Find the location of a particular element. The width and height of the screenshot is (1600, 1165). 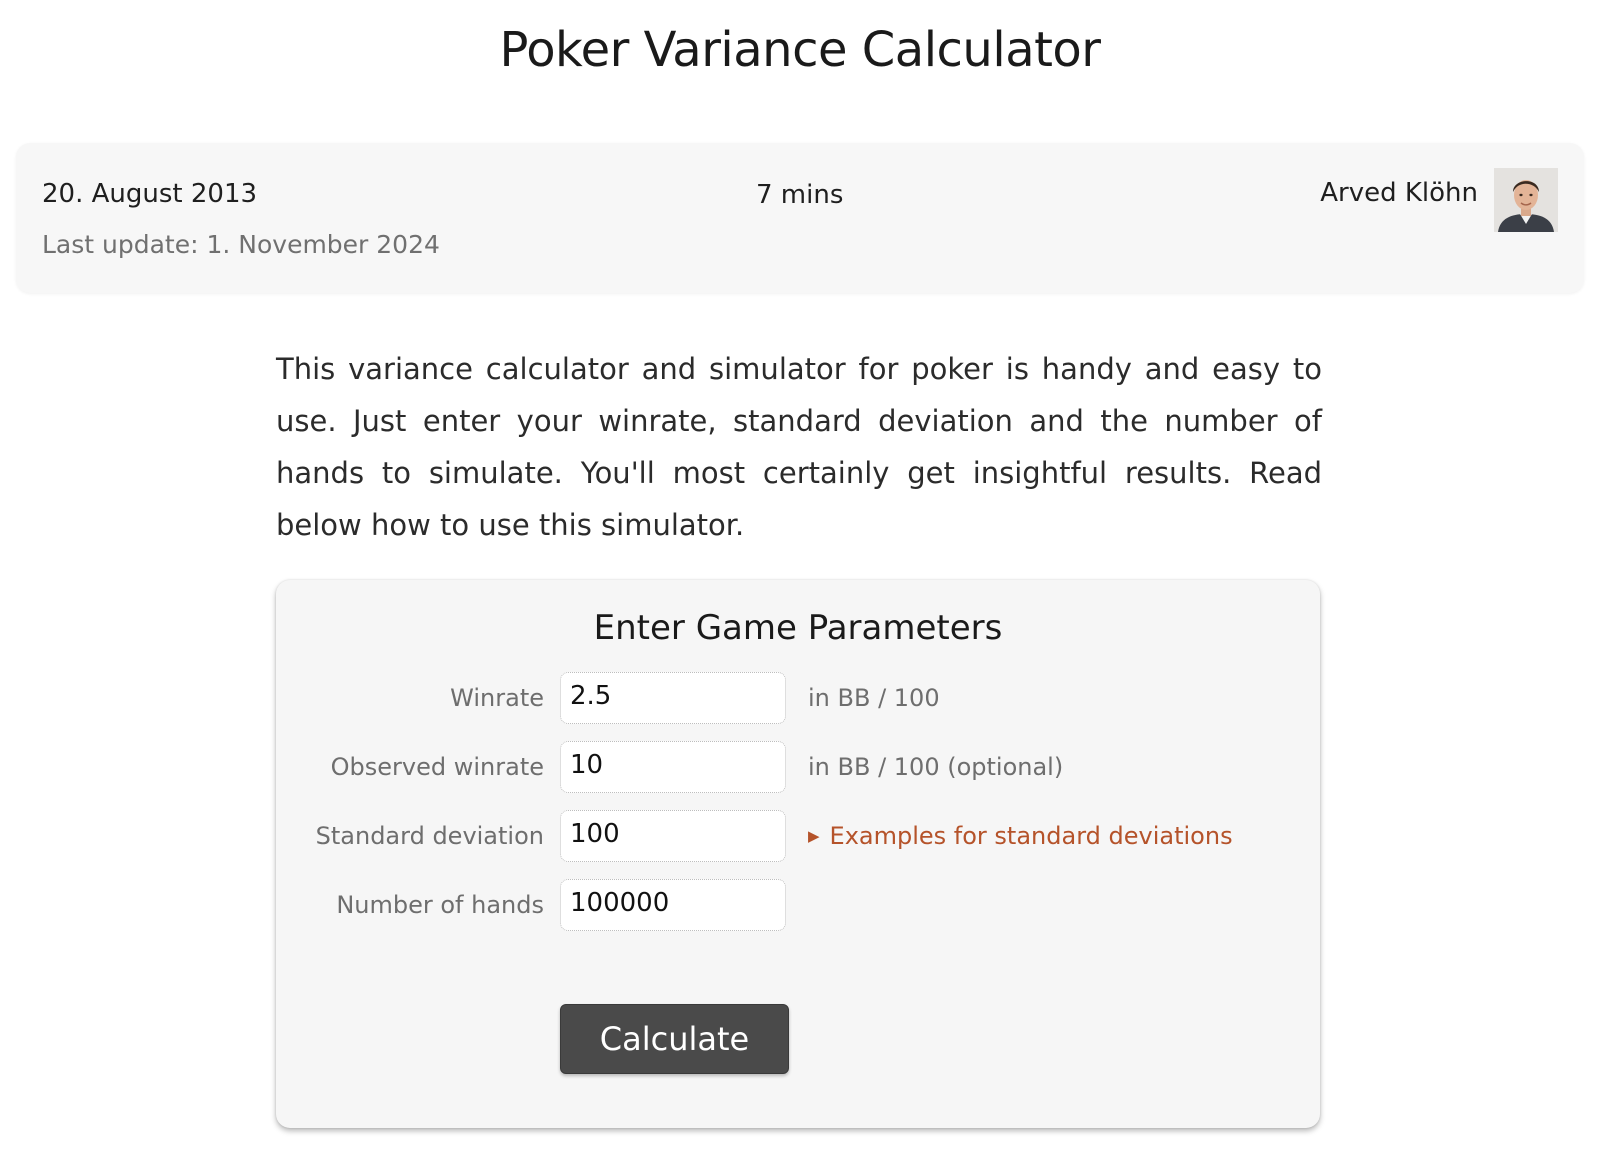

author-portrait-icon is located at coordinates (1526, 200).